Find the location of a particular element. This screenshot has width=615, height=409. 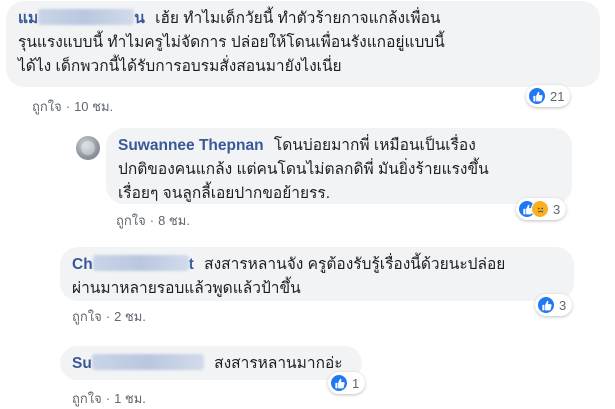

commenter-name-3: Ch t is located at coordinates (133, 264).